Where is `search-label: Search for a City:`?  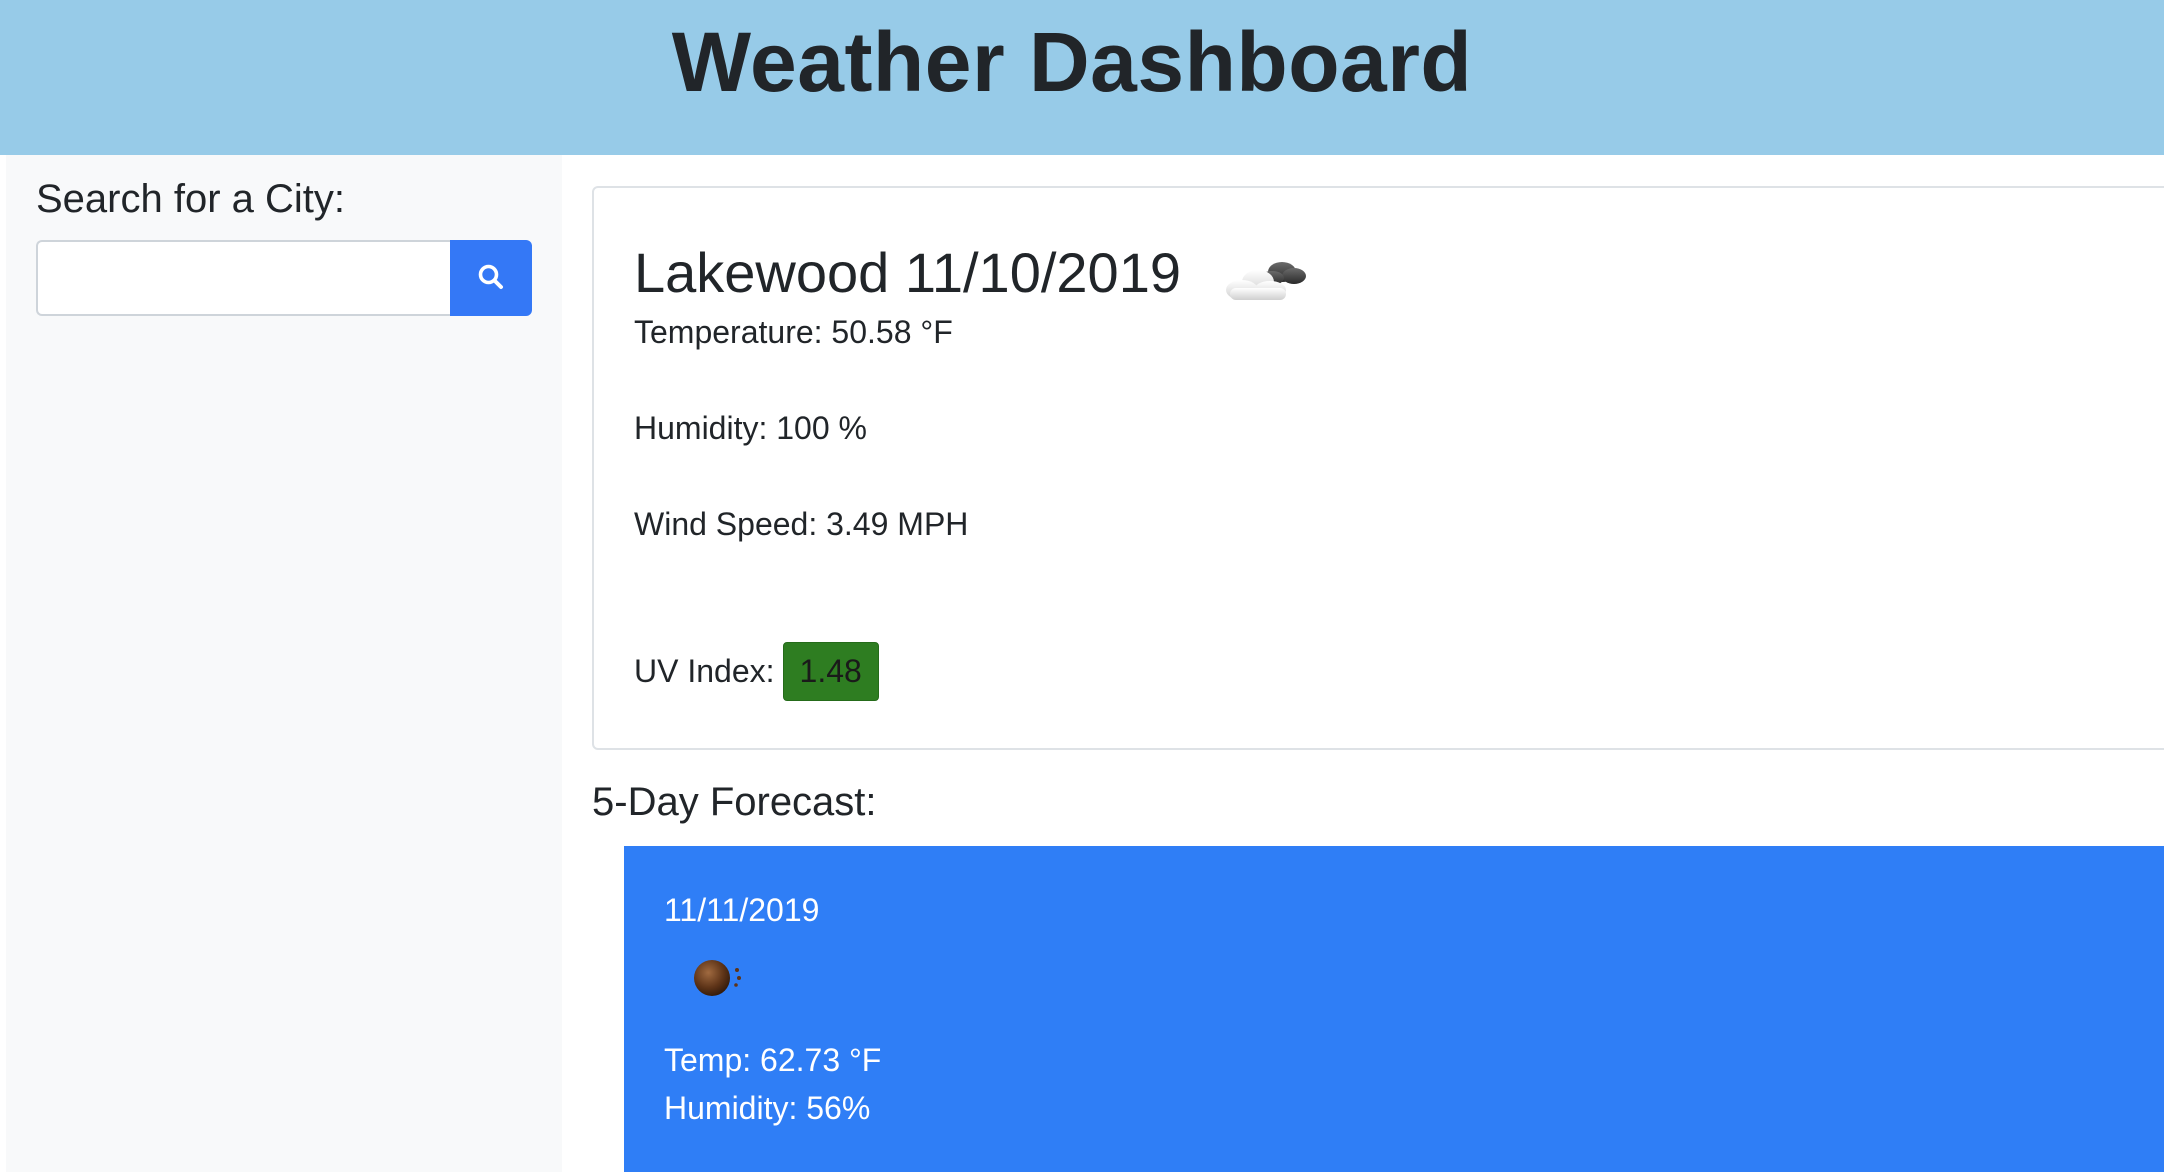 search-label: Search for a City: is located at coordinates (191, 199).